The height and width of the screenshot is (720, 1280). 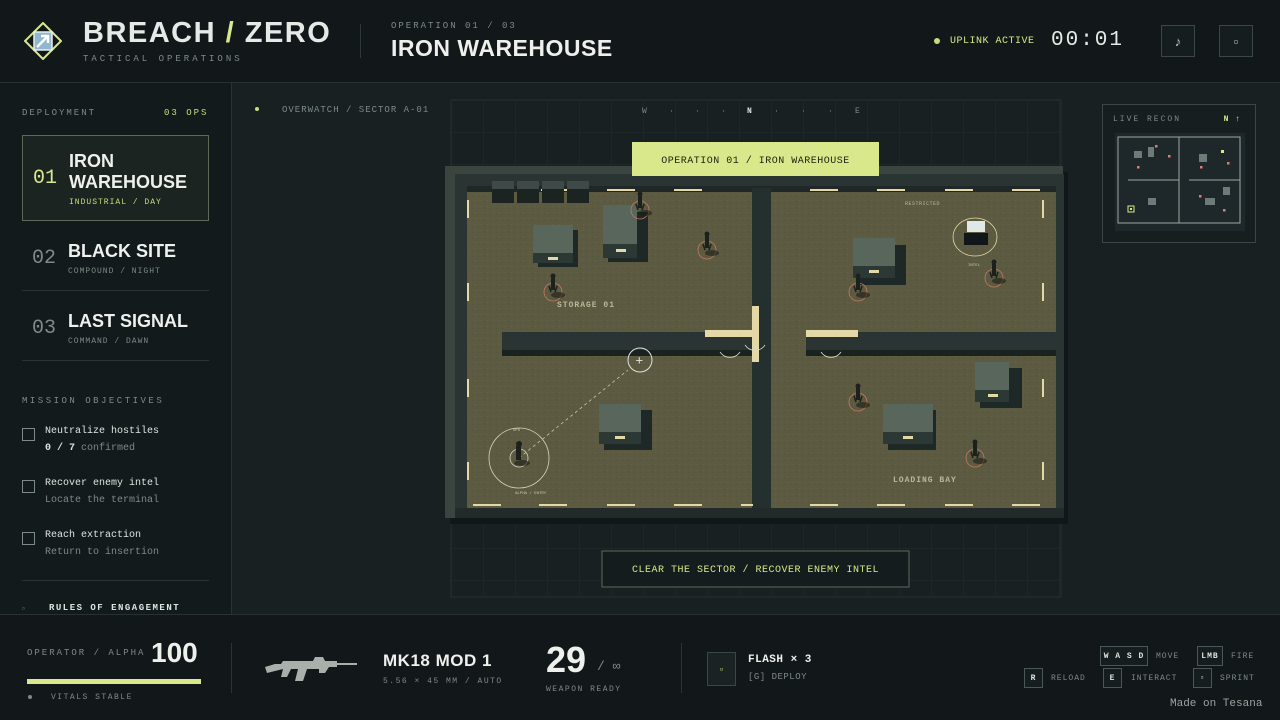 I want to click on mission-item-iron-warehouse: 01 IRON WAREHOUSE INDUSTRIAL / DAY, so click(x=115, y=178).